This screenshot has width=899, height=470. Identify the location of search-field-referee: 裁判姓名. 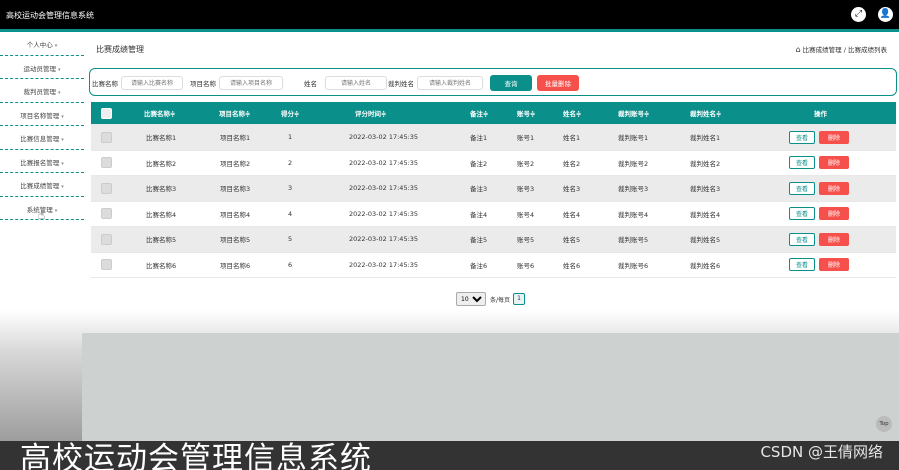
(435, 83).